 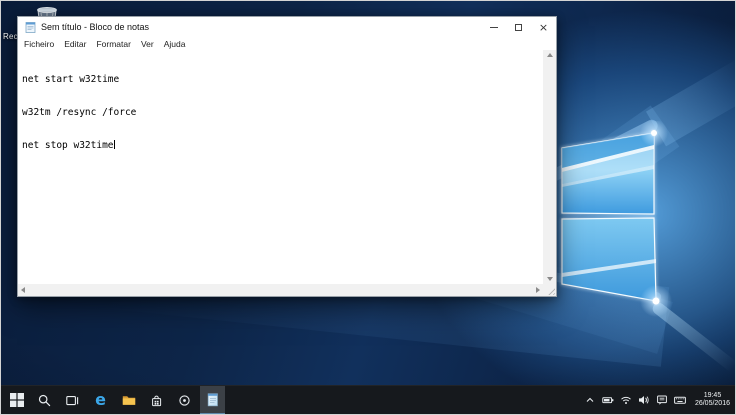 I want to click on network-button, so click(x=626, y=400).